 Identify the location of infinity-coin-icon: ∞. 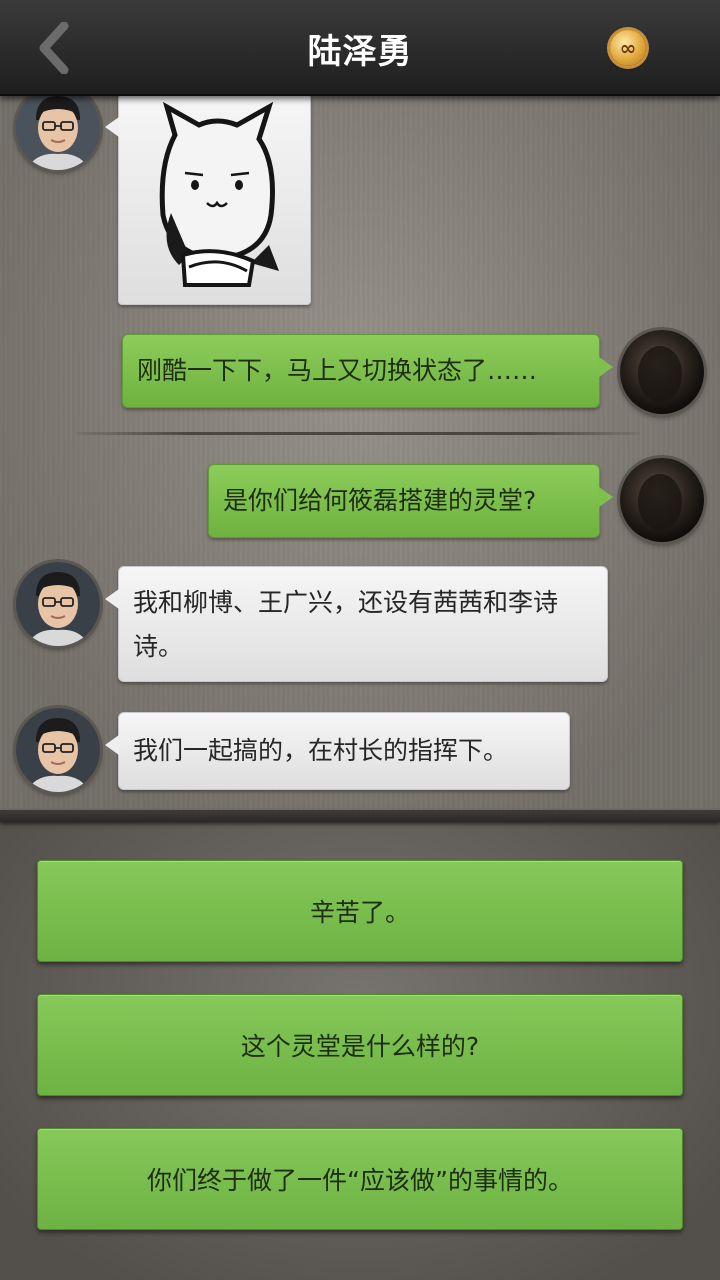
(628, 48).